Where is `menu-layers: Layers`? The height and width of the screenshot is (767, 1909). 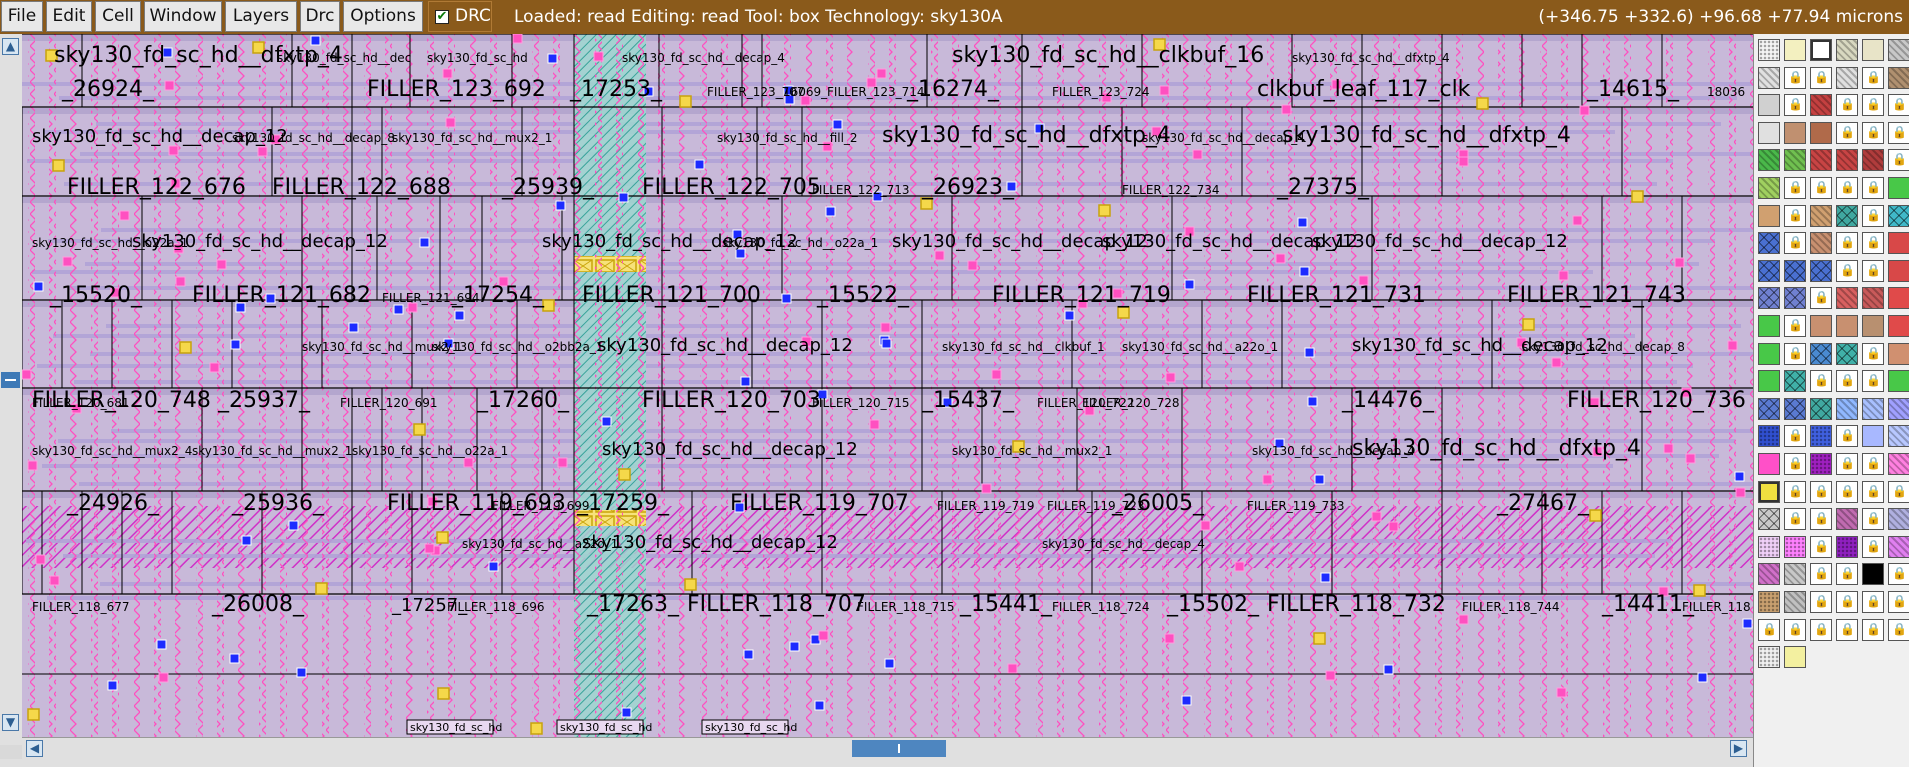
menu-layers: Layers is located at coordinates (261, 16).